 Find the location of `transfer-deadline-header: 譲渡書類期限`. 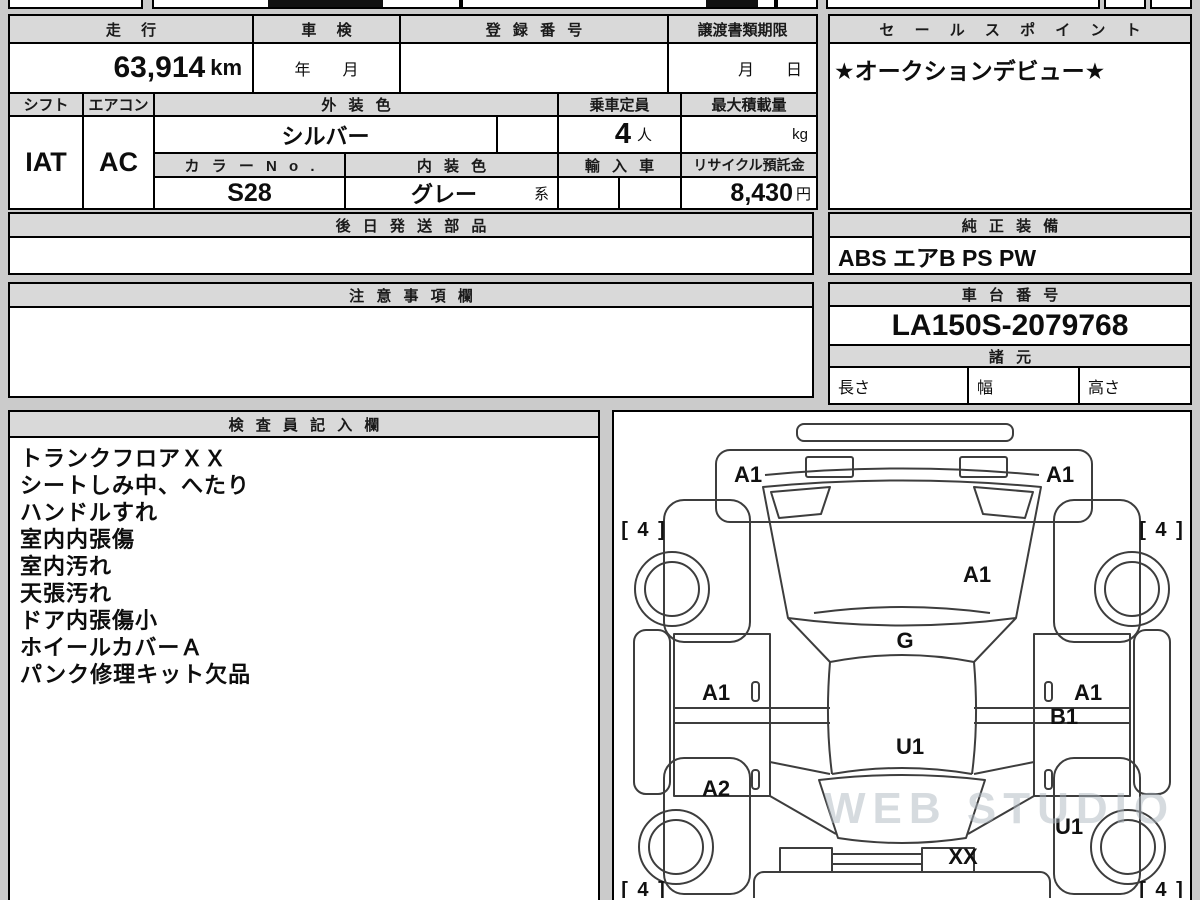

transfer-deadline-header: 譲渡書類期限 is located at coordinates (742, 29).